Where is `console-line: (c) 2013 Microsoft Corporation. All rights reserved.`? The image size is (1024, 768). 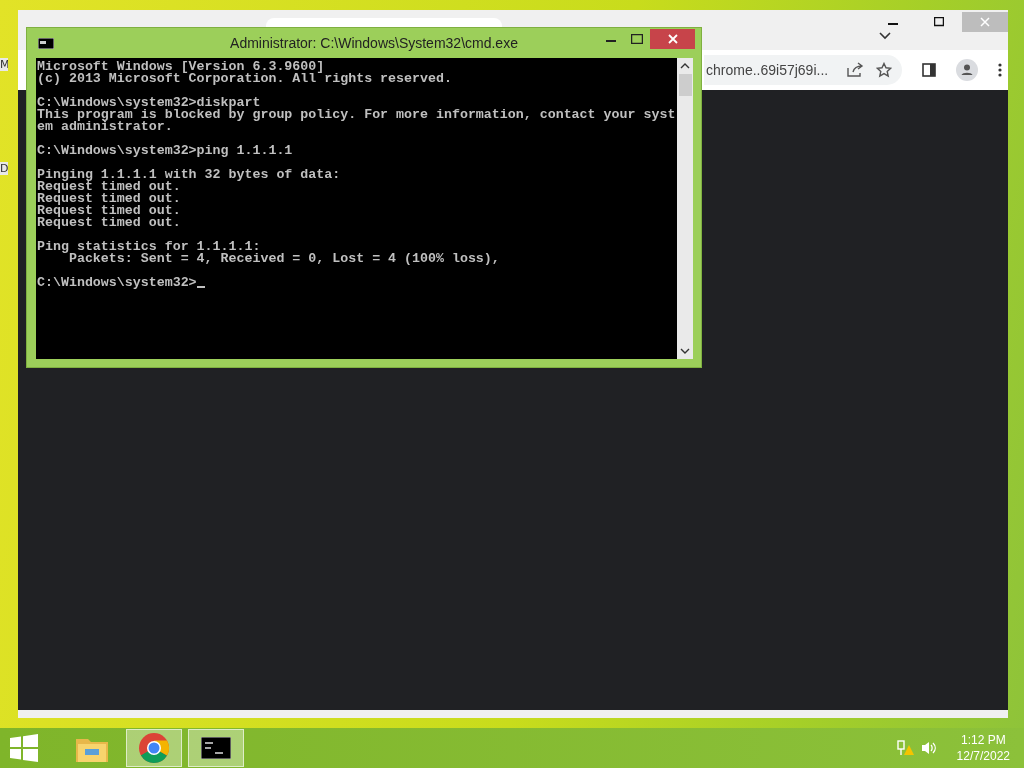 console-line: (c) 2013 Microsoft Corporation. All rights reserved. is located at coordinates (244, 79).